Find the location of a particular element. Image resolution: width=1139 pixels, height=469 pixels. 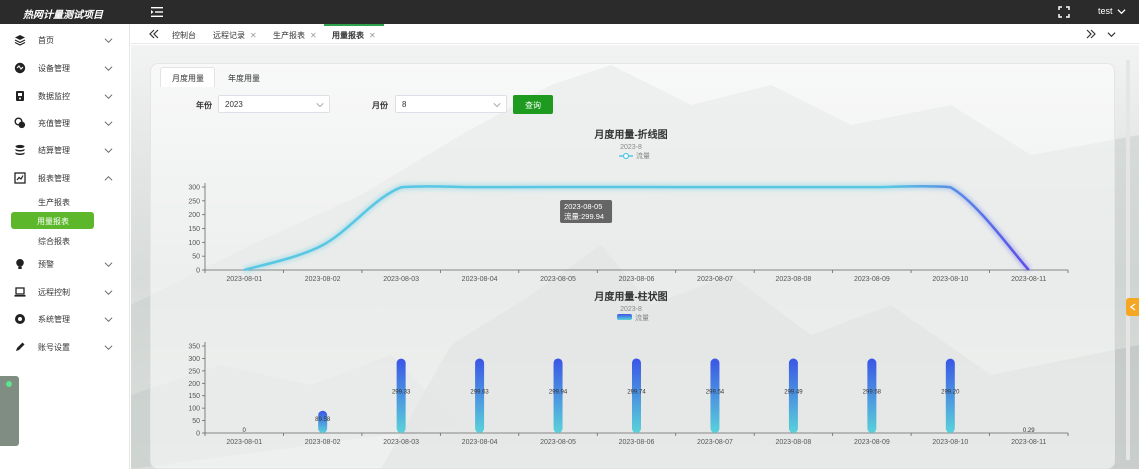

recharge-icon is located at coordinates (20, 123).